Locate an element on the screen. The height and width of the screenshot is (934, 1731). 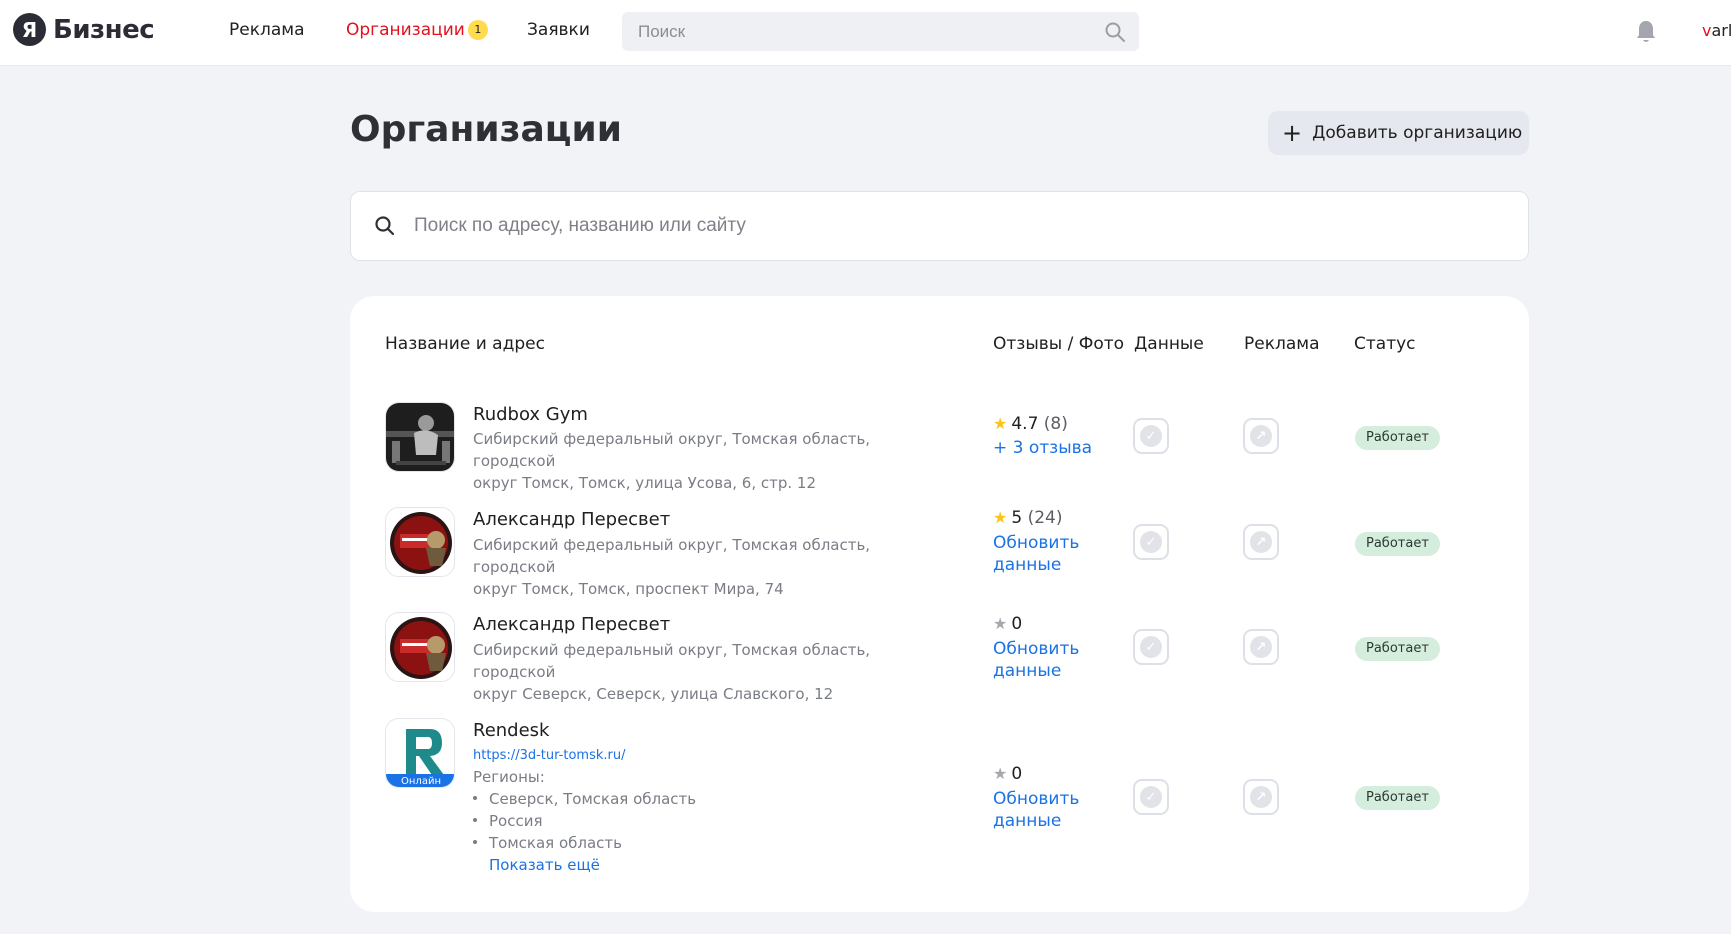
yandex-logo-icon: Я is located at coordinates (29, 29).